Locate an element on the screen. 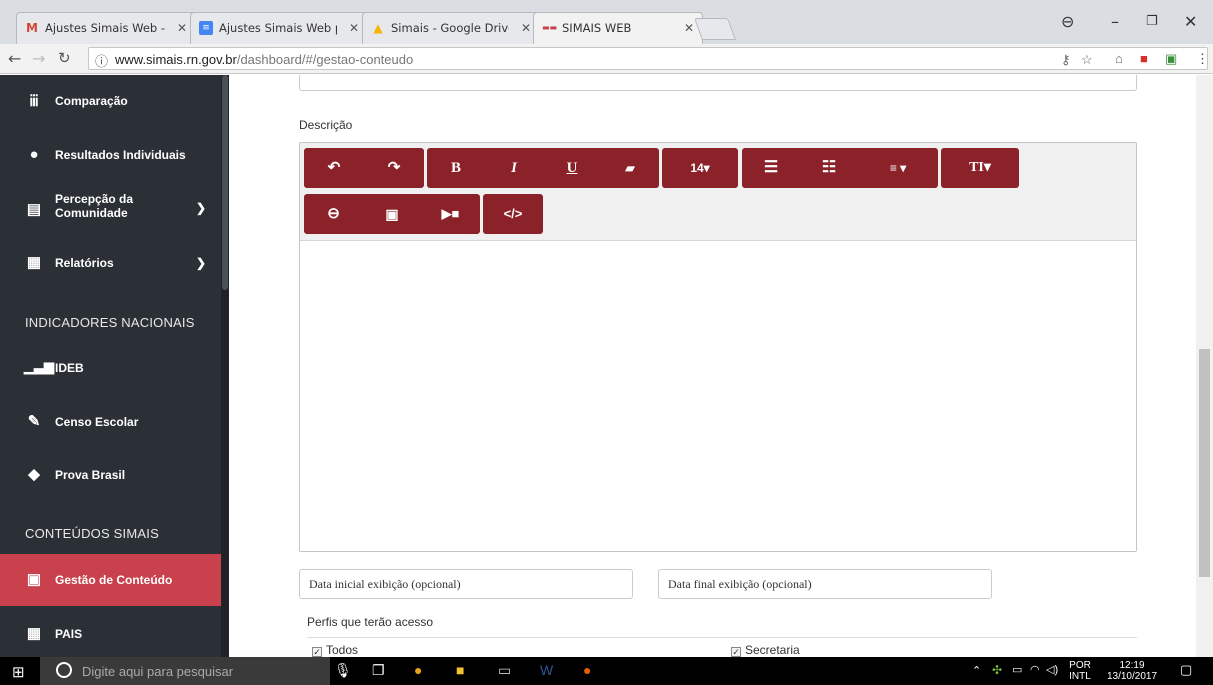 Image resolution: width=1213 pixels, height=685 pixels. format-button-group: B I U ▰ is located at coordinates (543, 168).